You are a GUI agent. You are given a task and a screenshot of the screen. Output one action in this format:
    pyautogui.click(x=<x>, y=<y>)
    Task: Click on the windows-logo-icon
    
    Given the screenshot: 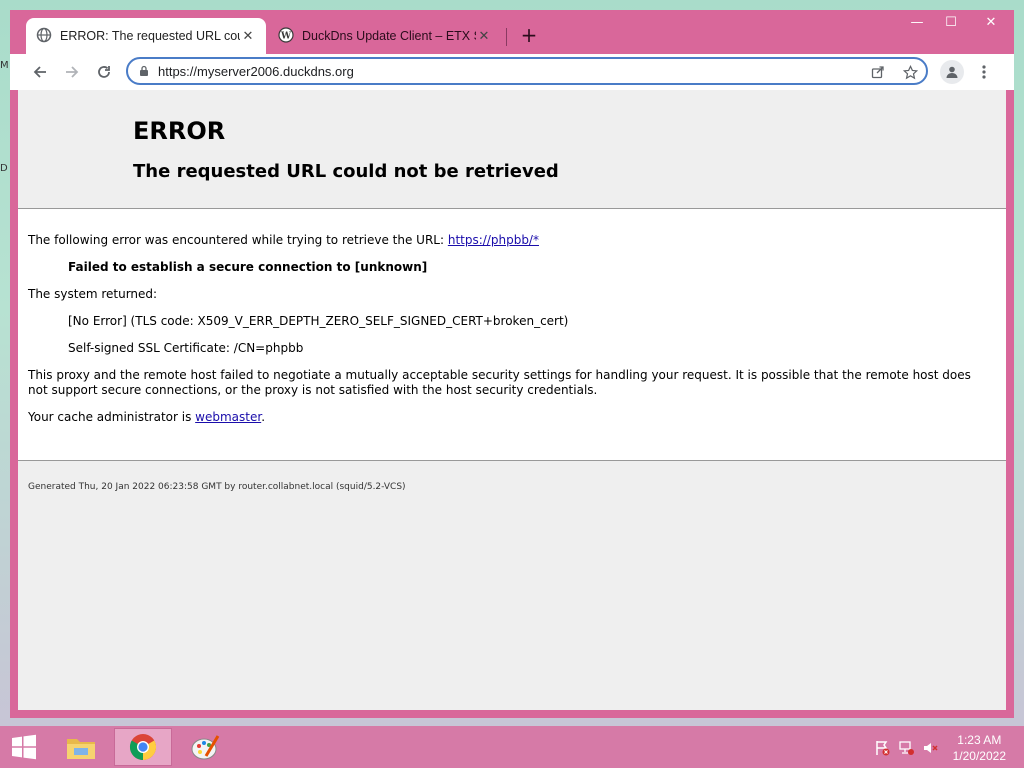 What is the action you would take?
    pyautogui.click(x=24, y=747)
    